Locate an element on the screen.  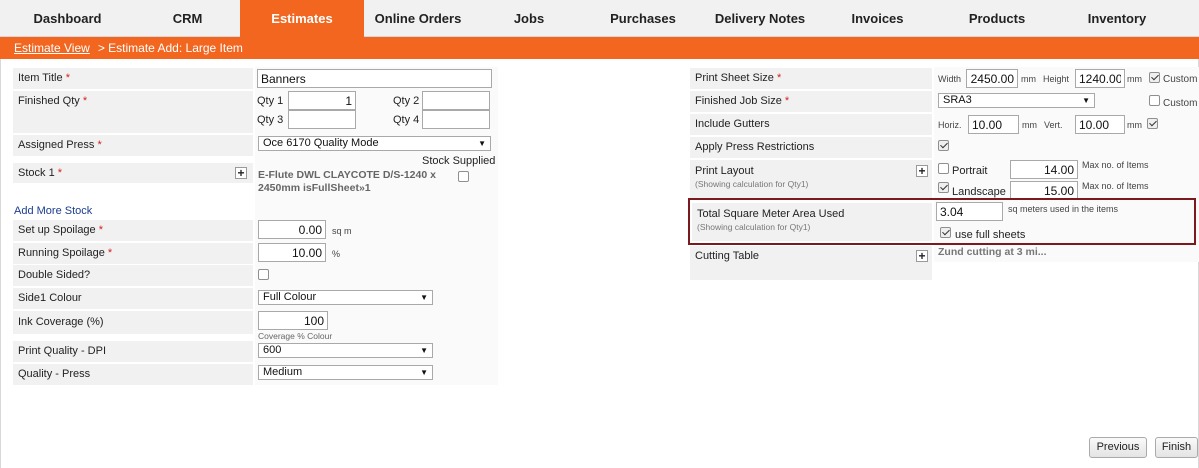
setup-spoilage-label: Set up Spoilage * is located at coordinates (133, 230).